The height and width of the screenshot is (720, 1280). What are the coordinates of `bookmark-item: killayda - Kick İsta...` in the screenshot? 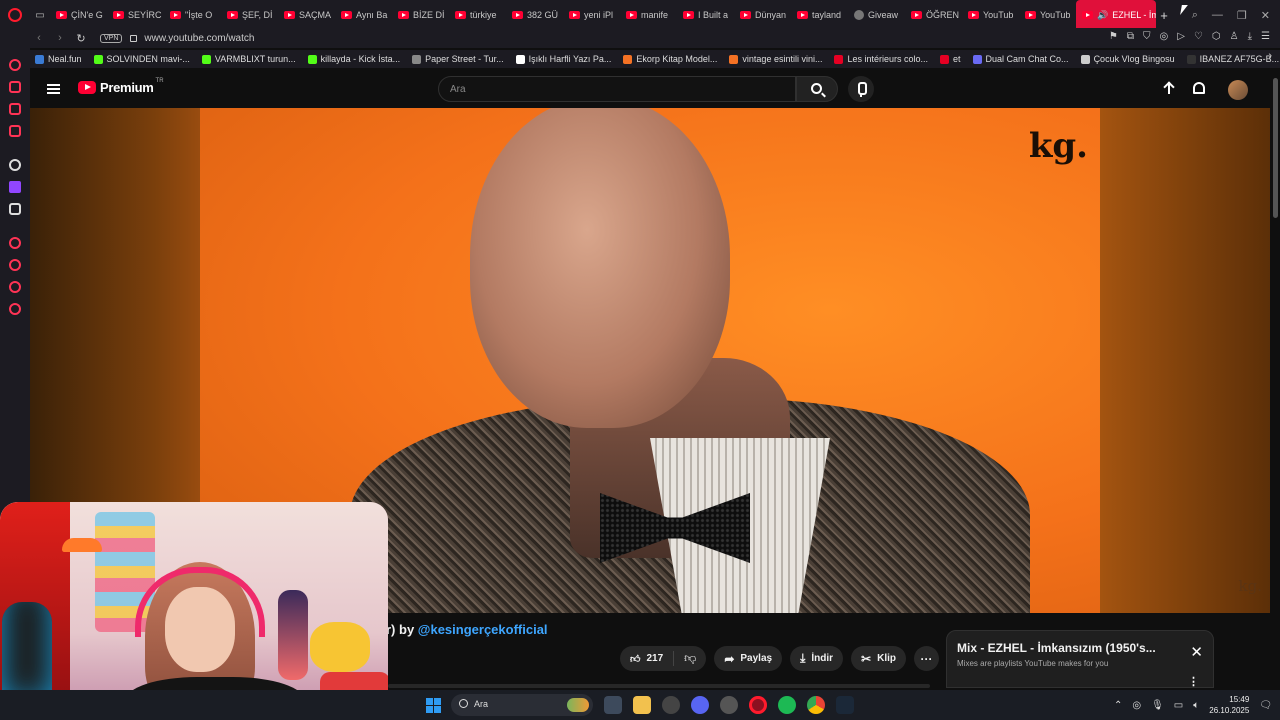 It's located at (355, 59).